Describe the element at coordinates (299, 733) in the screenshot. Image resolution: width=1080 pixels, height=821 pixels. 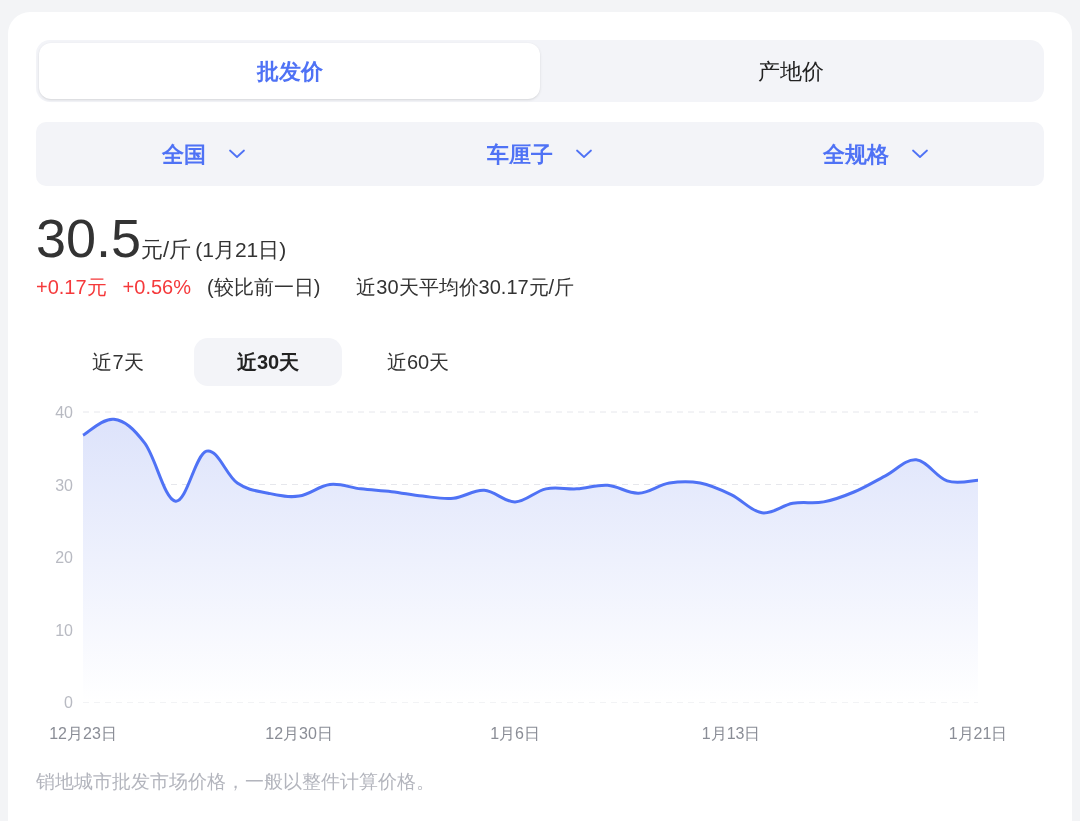
I see `x-axis-label: 12月30日` at that location.